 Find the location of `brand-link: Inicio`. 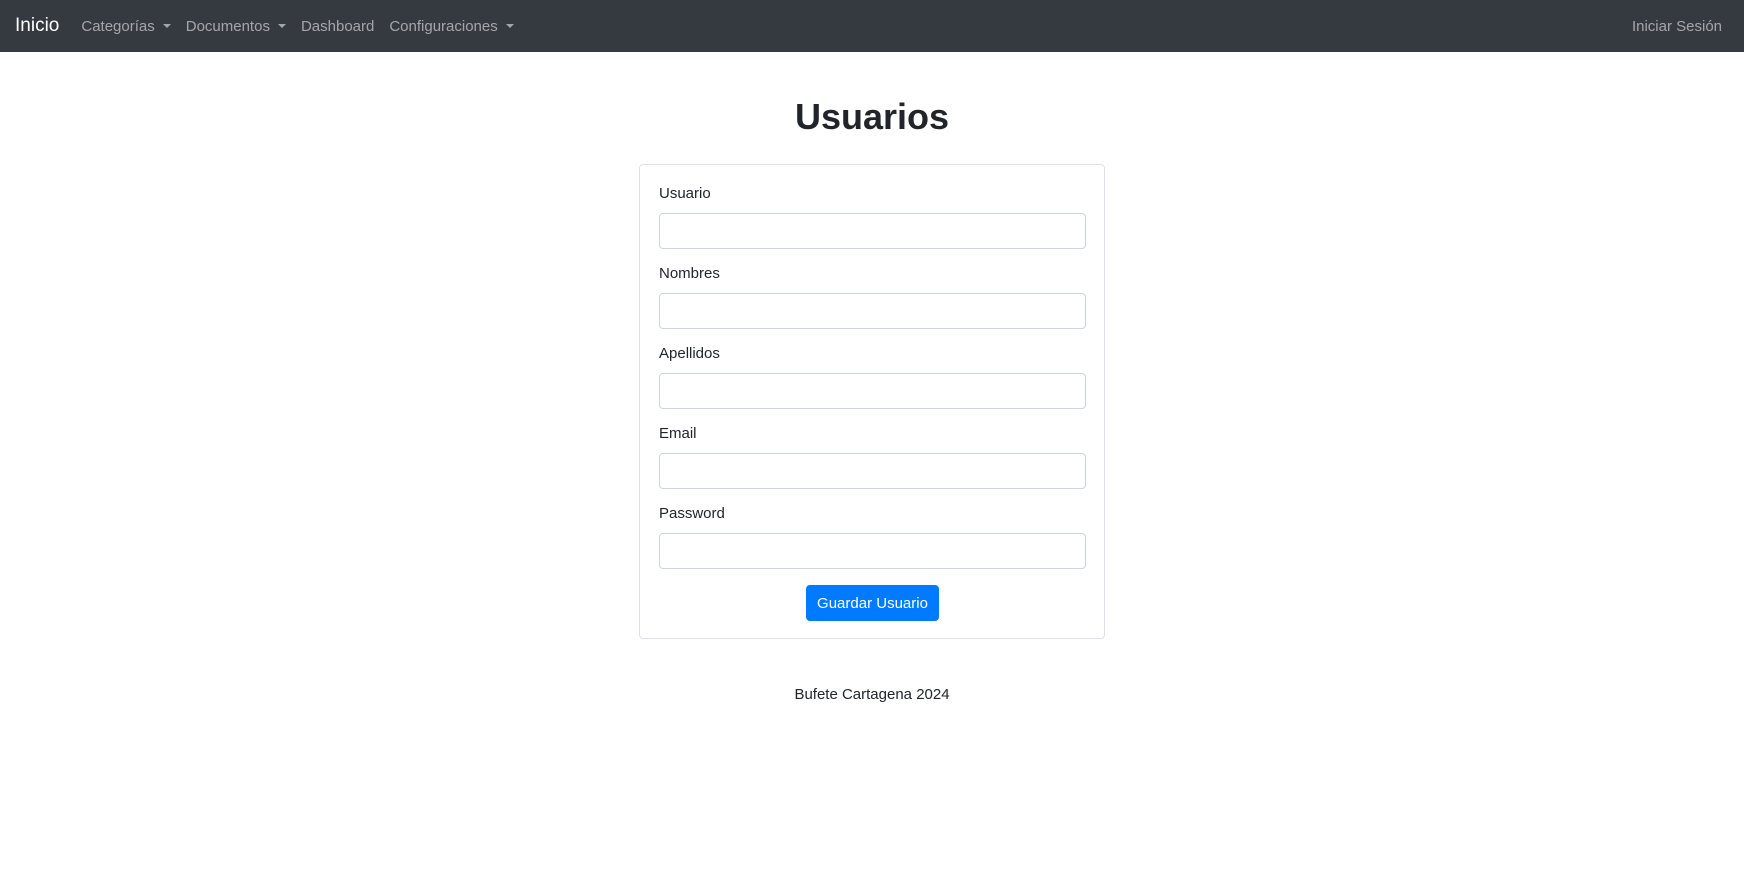

brand-link: Inicio is located at coordinates (37, 26).